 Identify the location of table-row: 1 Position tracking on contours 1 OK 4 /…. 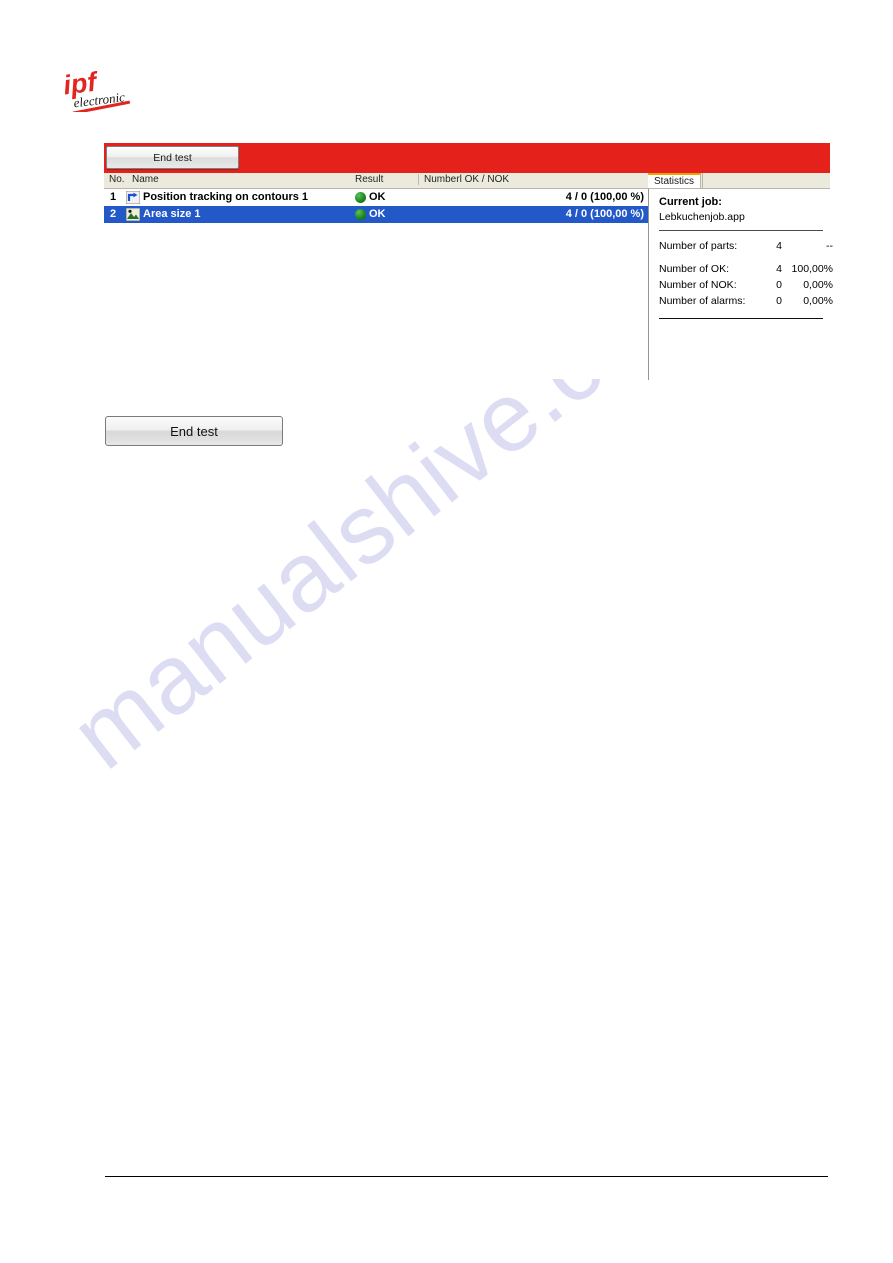
(376, 197).